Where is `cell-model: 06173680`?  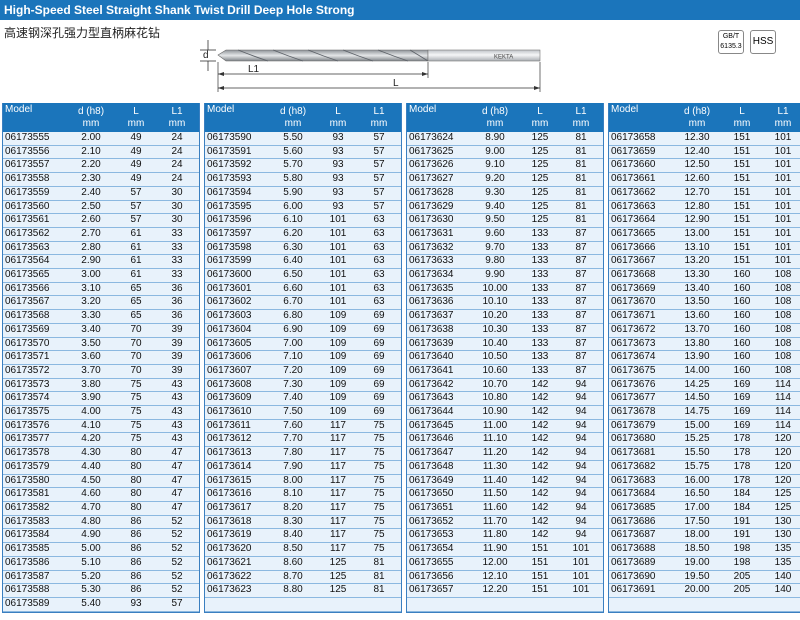
cell-model: 06173680 is located at coordinates (640, 440).